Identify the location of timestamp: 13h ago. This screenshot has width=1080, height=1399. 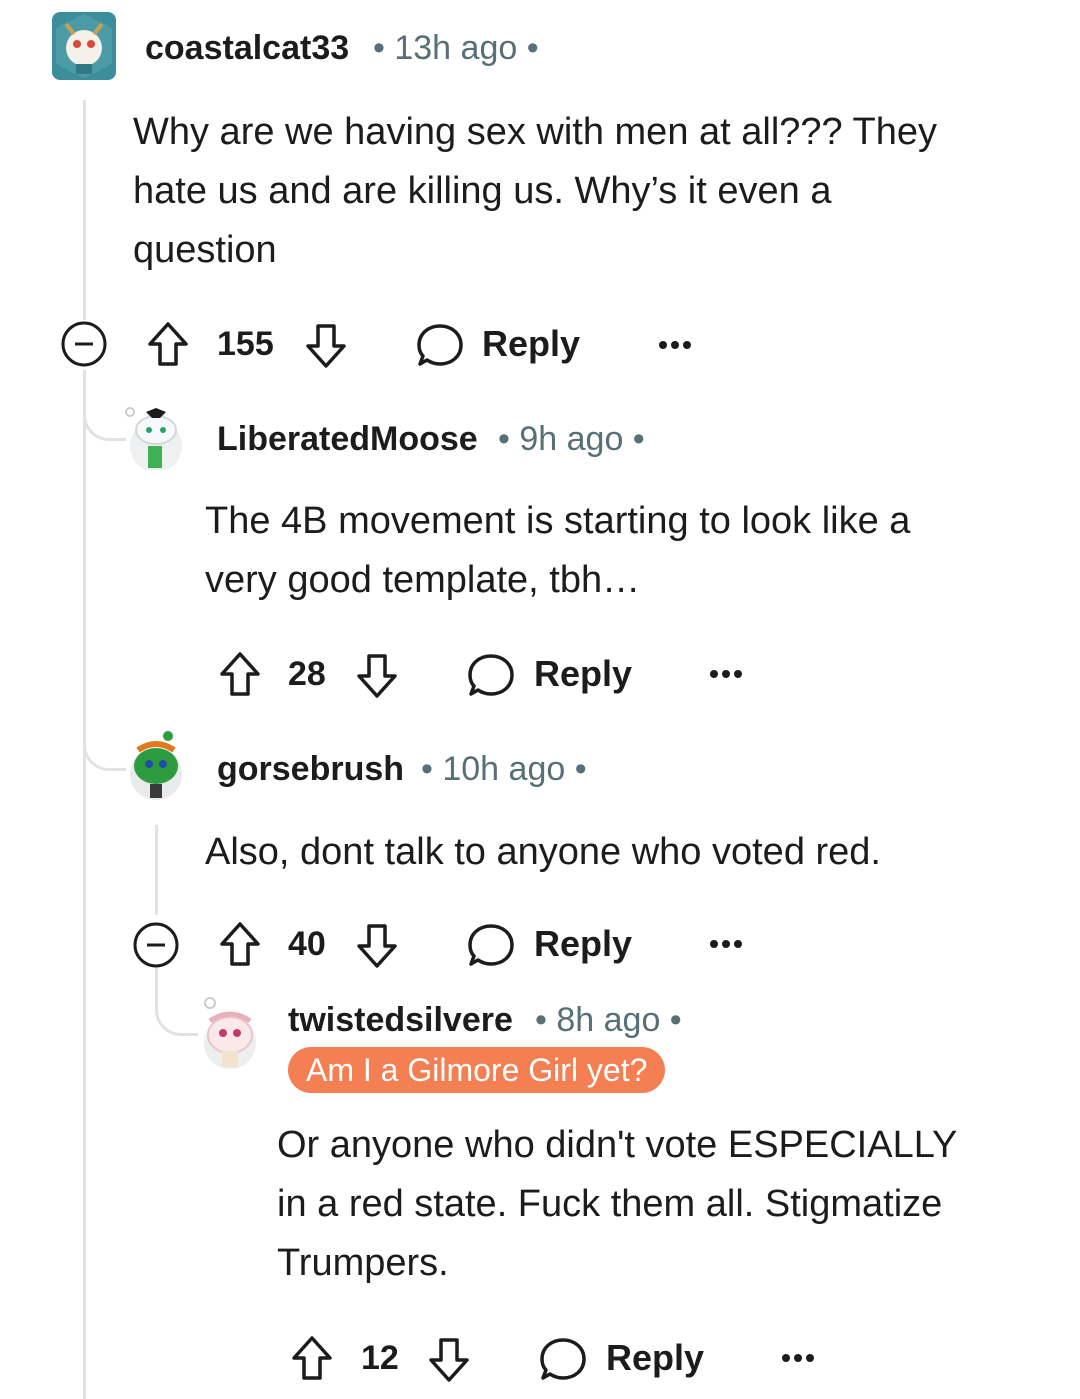
(456, 48).